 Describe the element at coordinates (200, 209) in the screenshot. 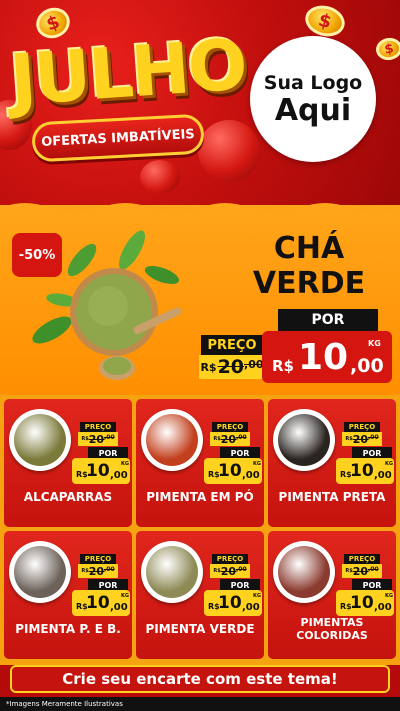

I see `wave-divider` at that location.